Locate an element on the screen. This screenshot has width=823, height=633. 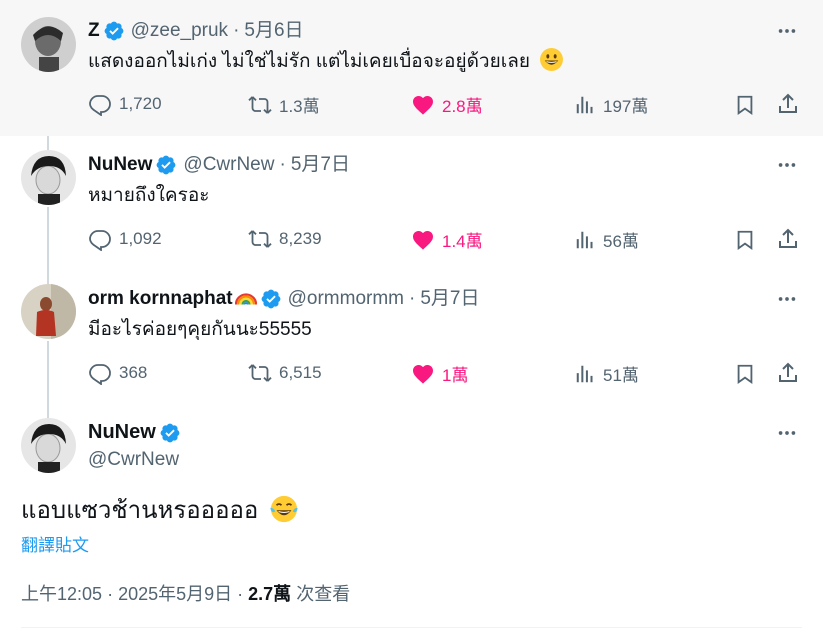
like-button: 1萬 is located at coordinates (439, 373).